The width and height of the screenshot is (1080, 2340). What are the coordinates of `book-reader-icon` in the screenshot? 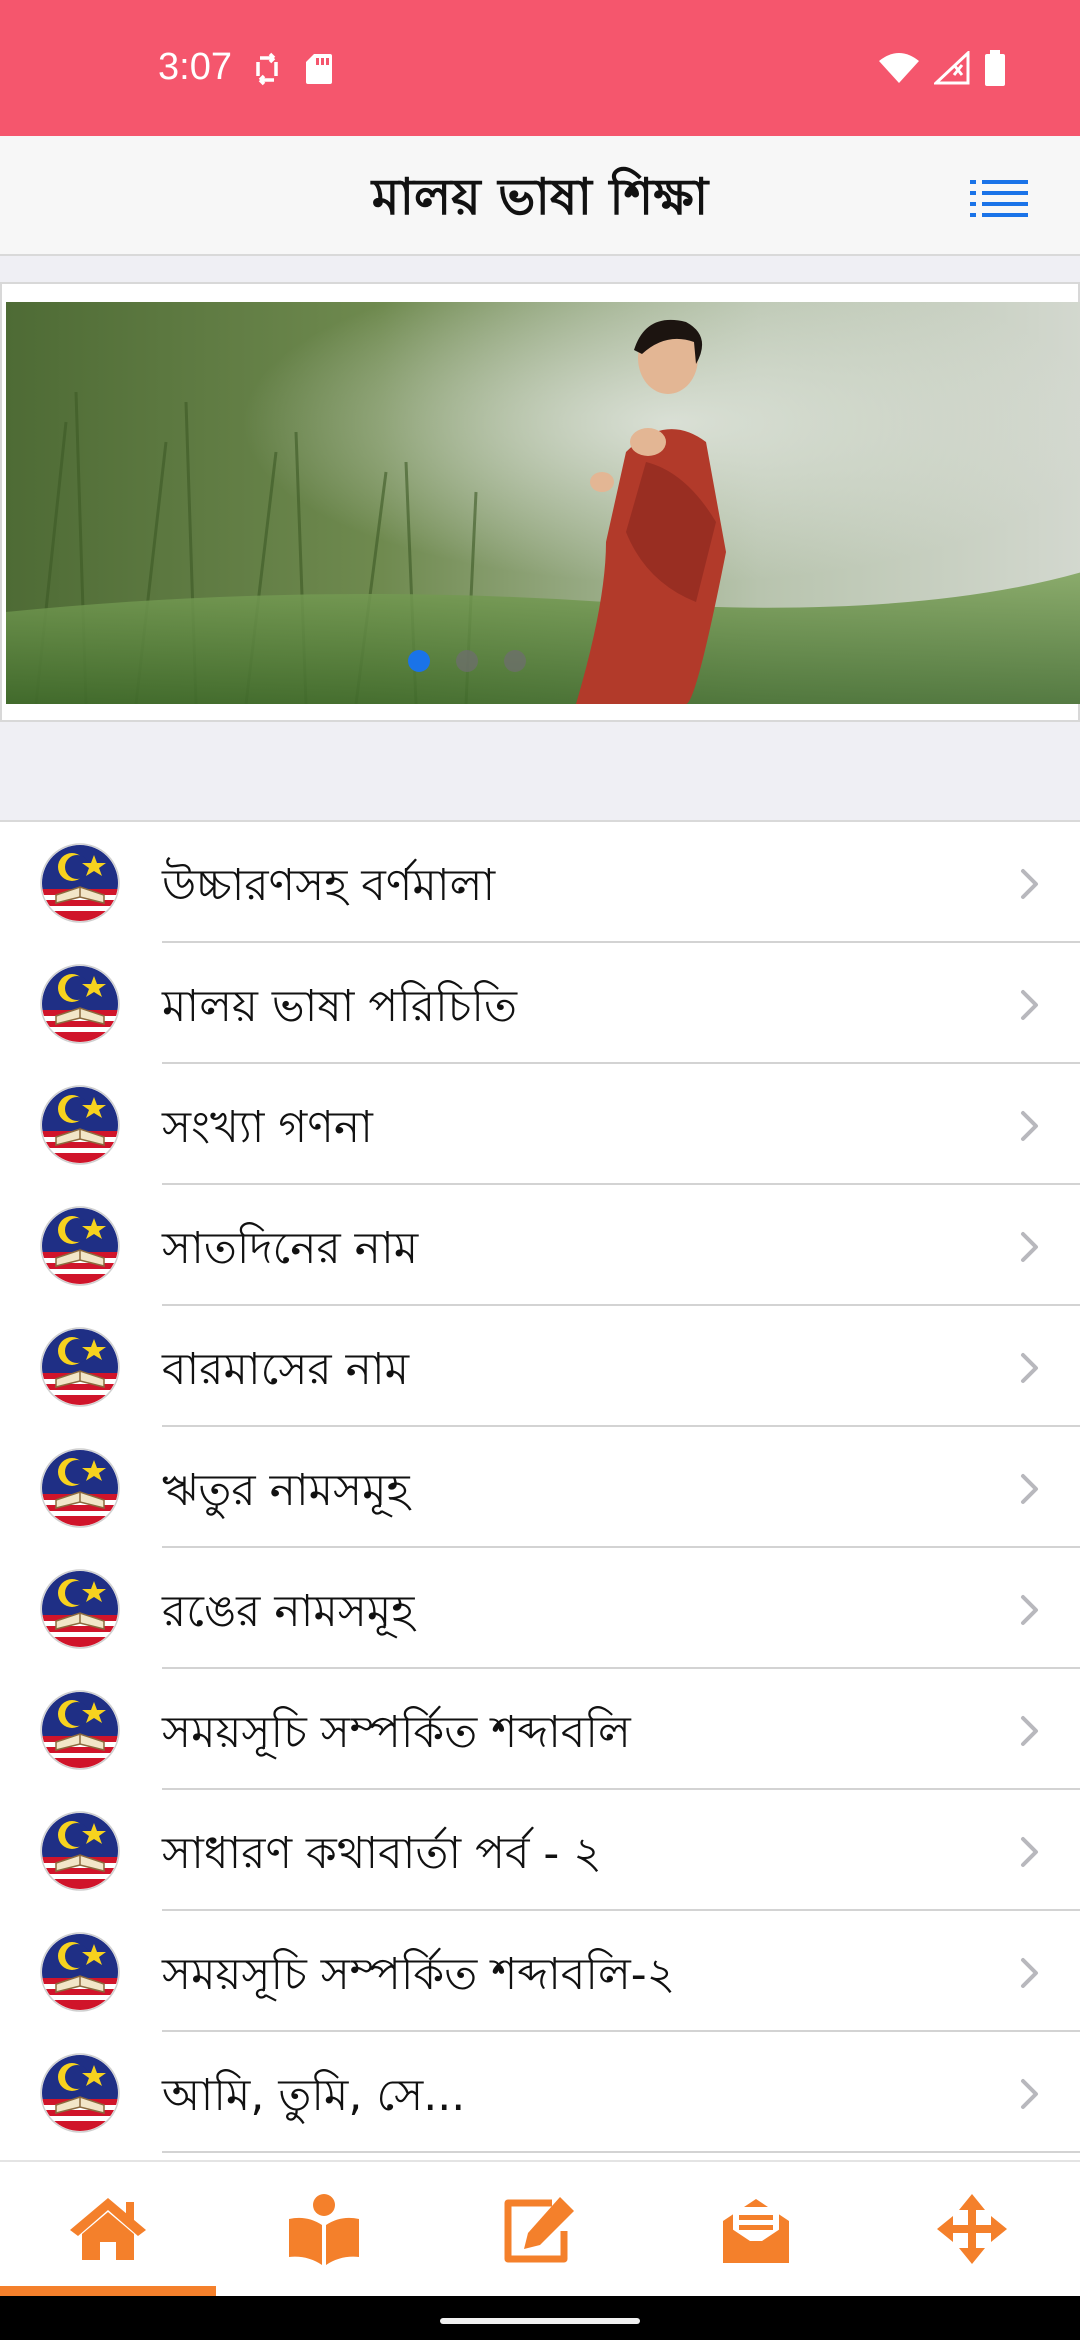 It's located at (324, 2229).